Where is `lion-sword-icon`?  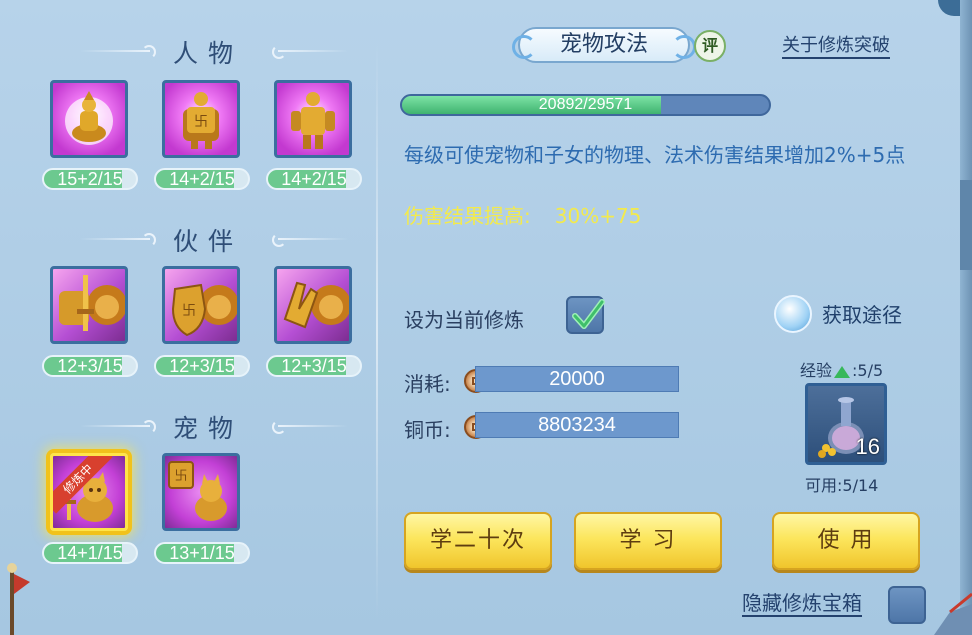
lion-sword-icon is located at coordinates (92, 303).